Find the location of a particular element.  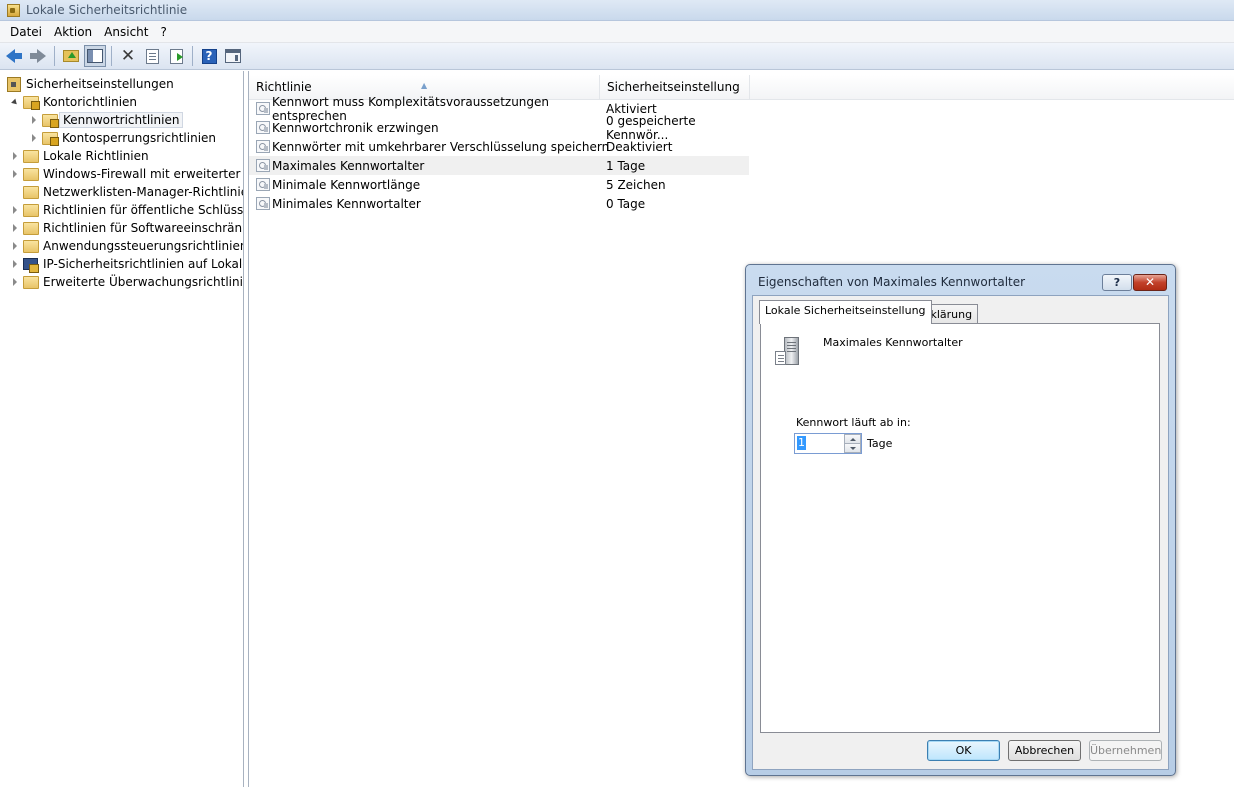

unit-label: Tage is located at coordinates (880, 443).